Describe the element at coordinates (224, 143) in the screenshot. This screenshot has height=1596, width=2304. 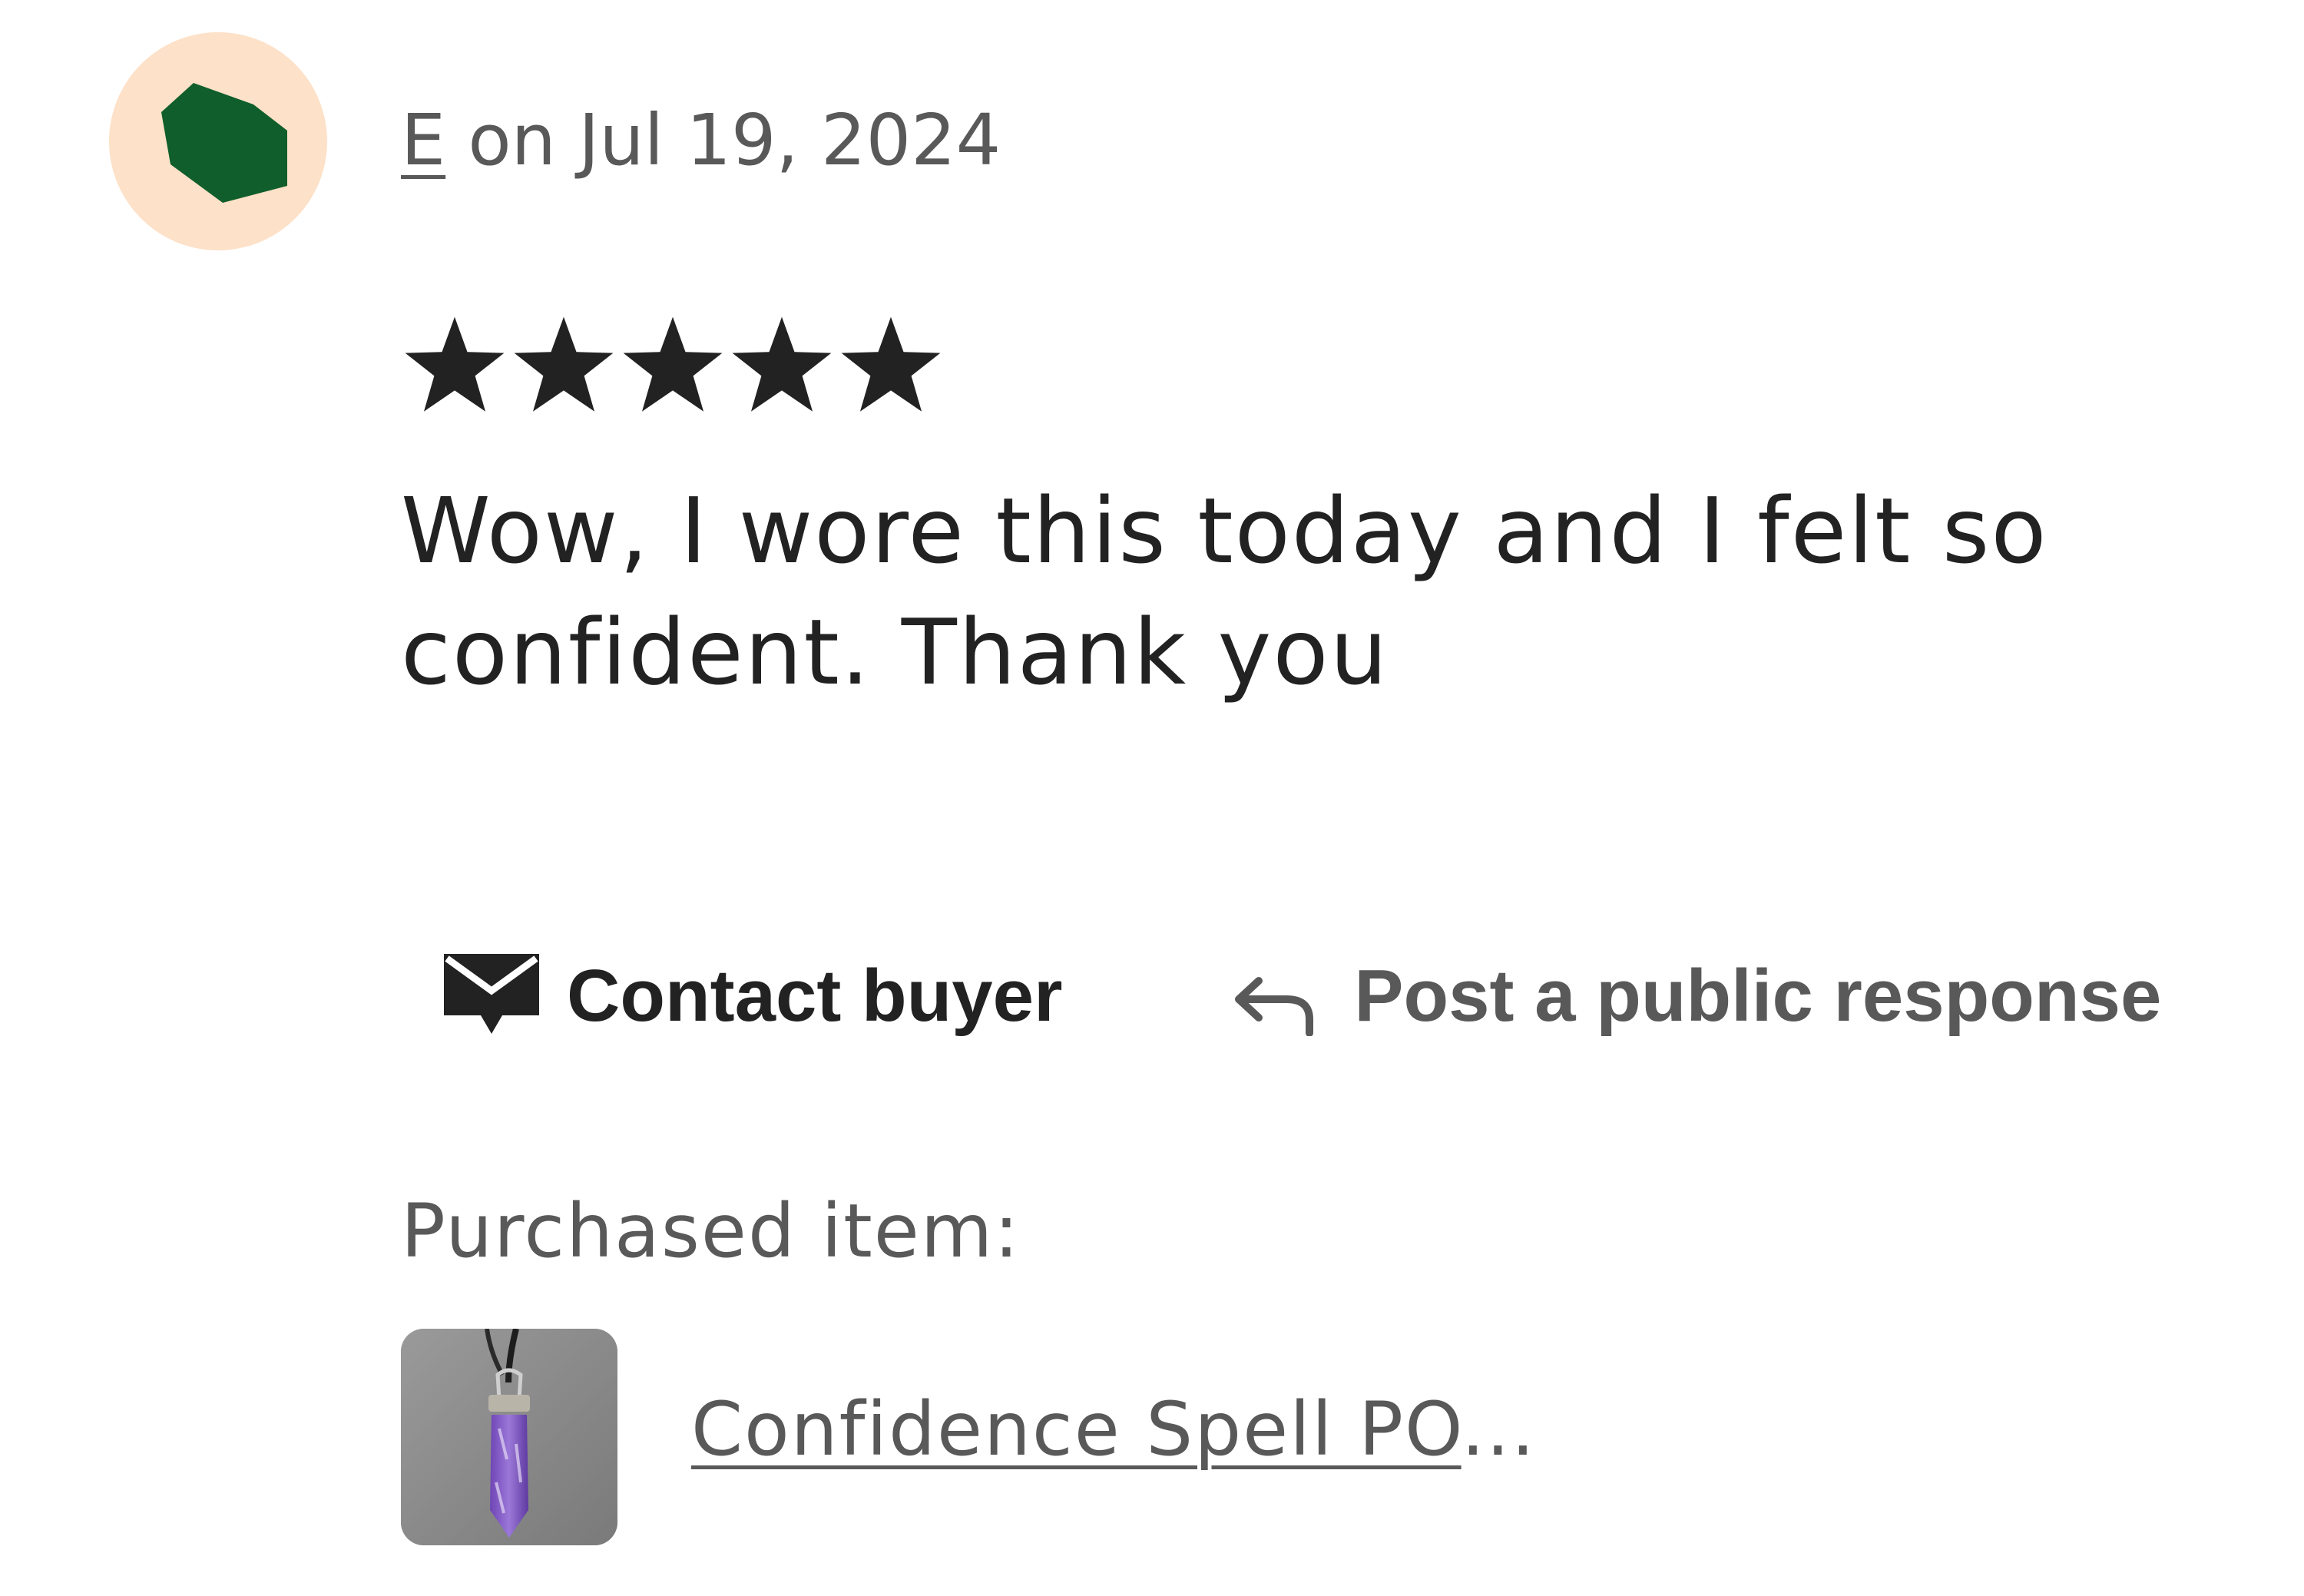
I see `avatar-shape-icon` at that location.